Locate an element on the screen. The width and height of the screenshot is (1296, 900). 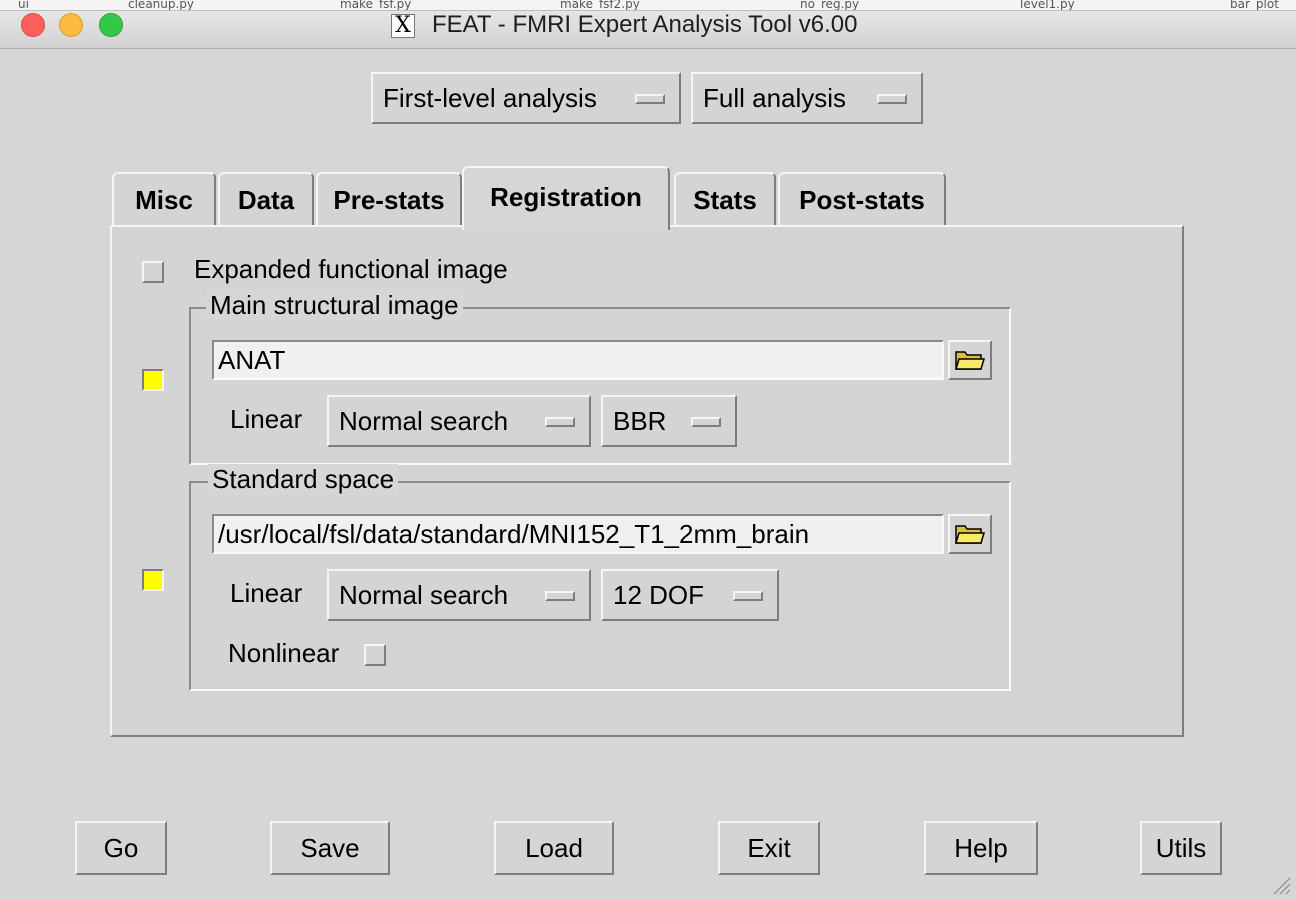
tab-stats: Stats is located at coordinates (725, 199).